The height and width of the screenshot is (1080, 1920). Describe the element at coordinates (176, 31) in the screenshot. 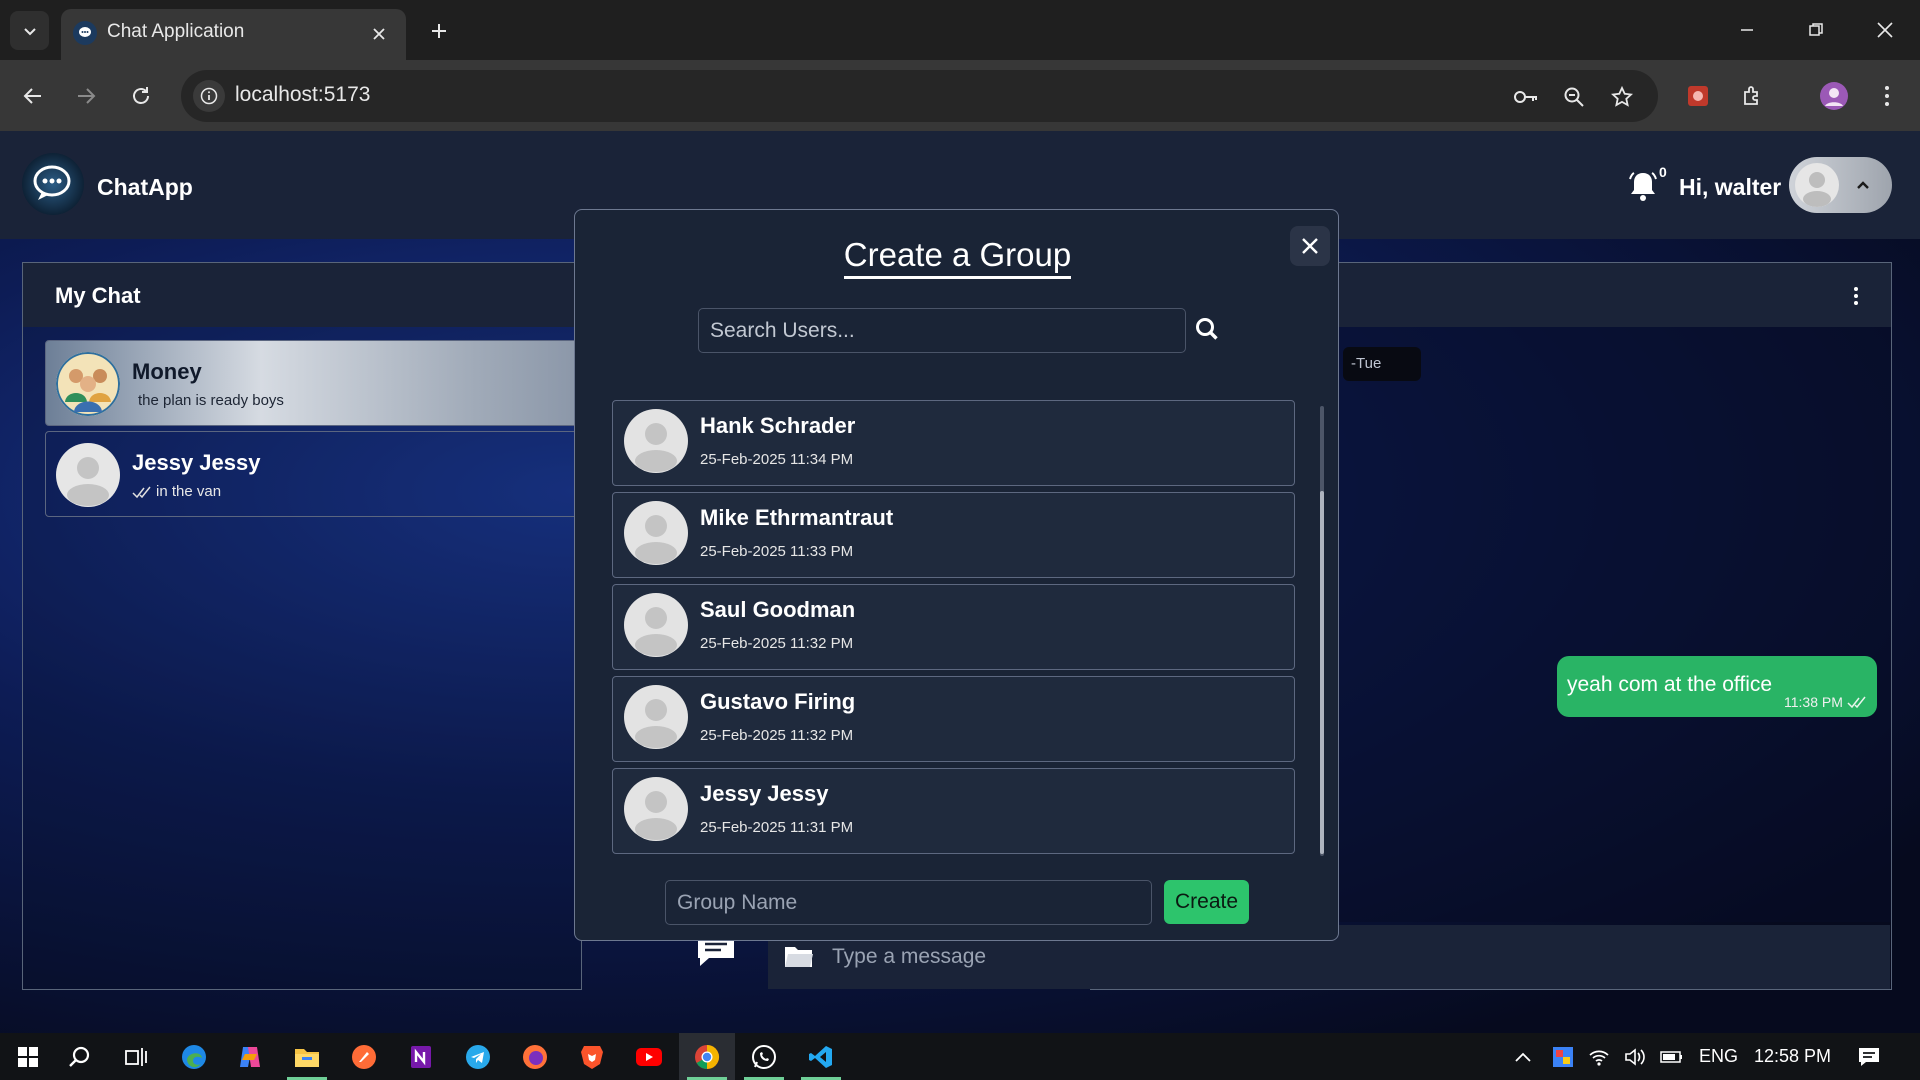

I see `tab-title: Chat Application` at that location.